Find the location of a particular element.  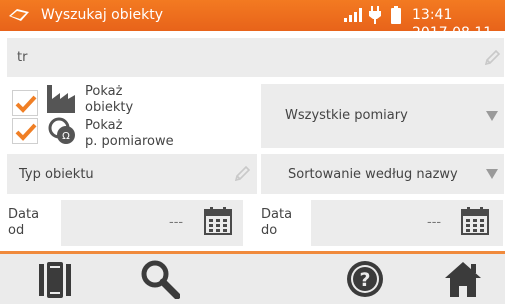

objects-tree-icon is located at coordinates (55, 280).